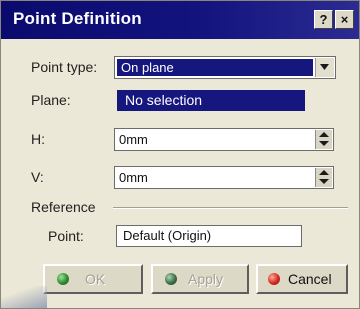 Image resolution: width=360 pixels, height=309 pixels. I want to click on v-label: V:, so click(37, 177).